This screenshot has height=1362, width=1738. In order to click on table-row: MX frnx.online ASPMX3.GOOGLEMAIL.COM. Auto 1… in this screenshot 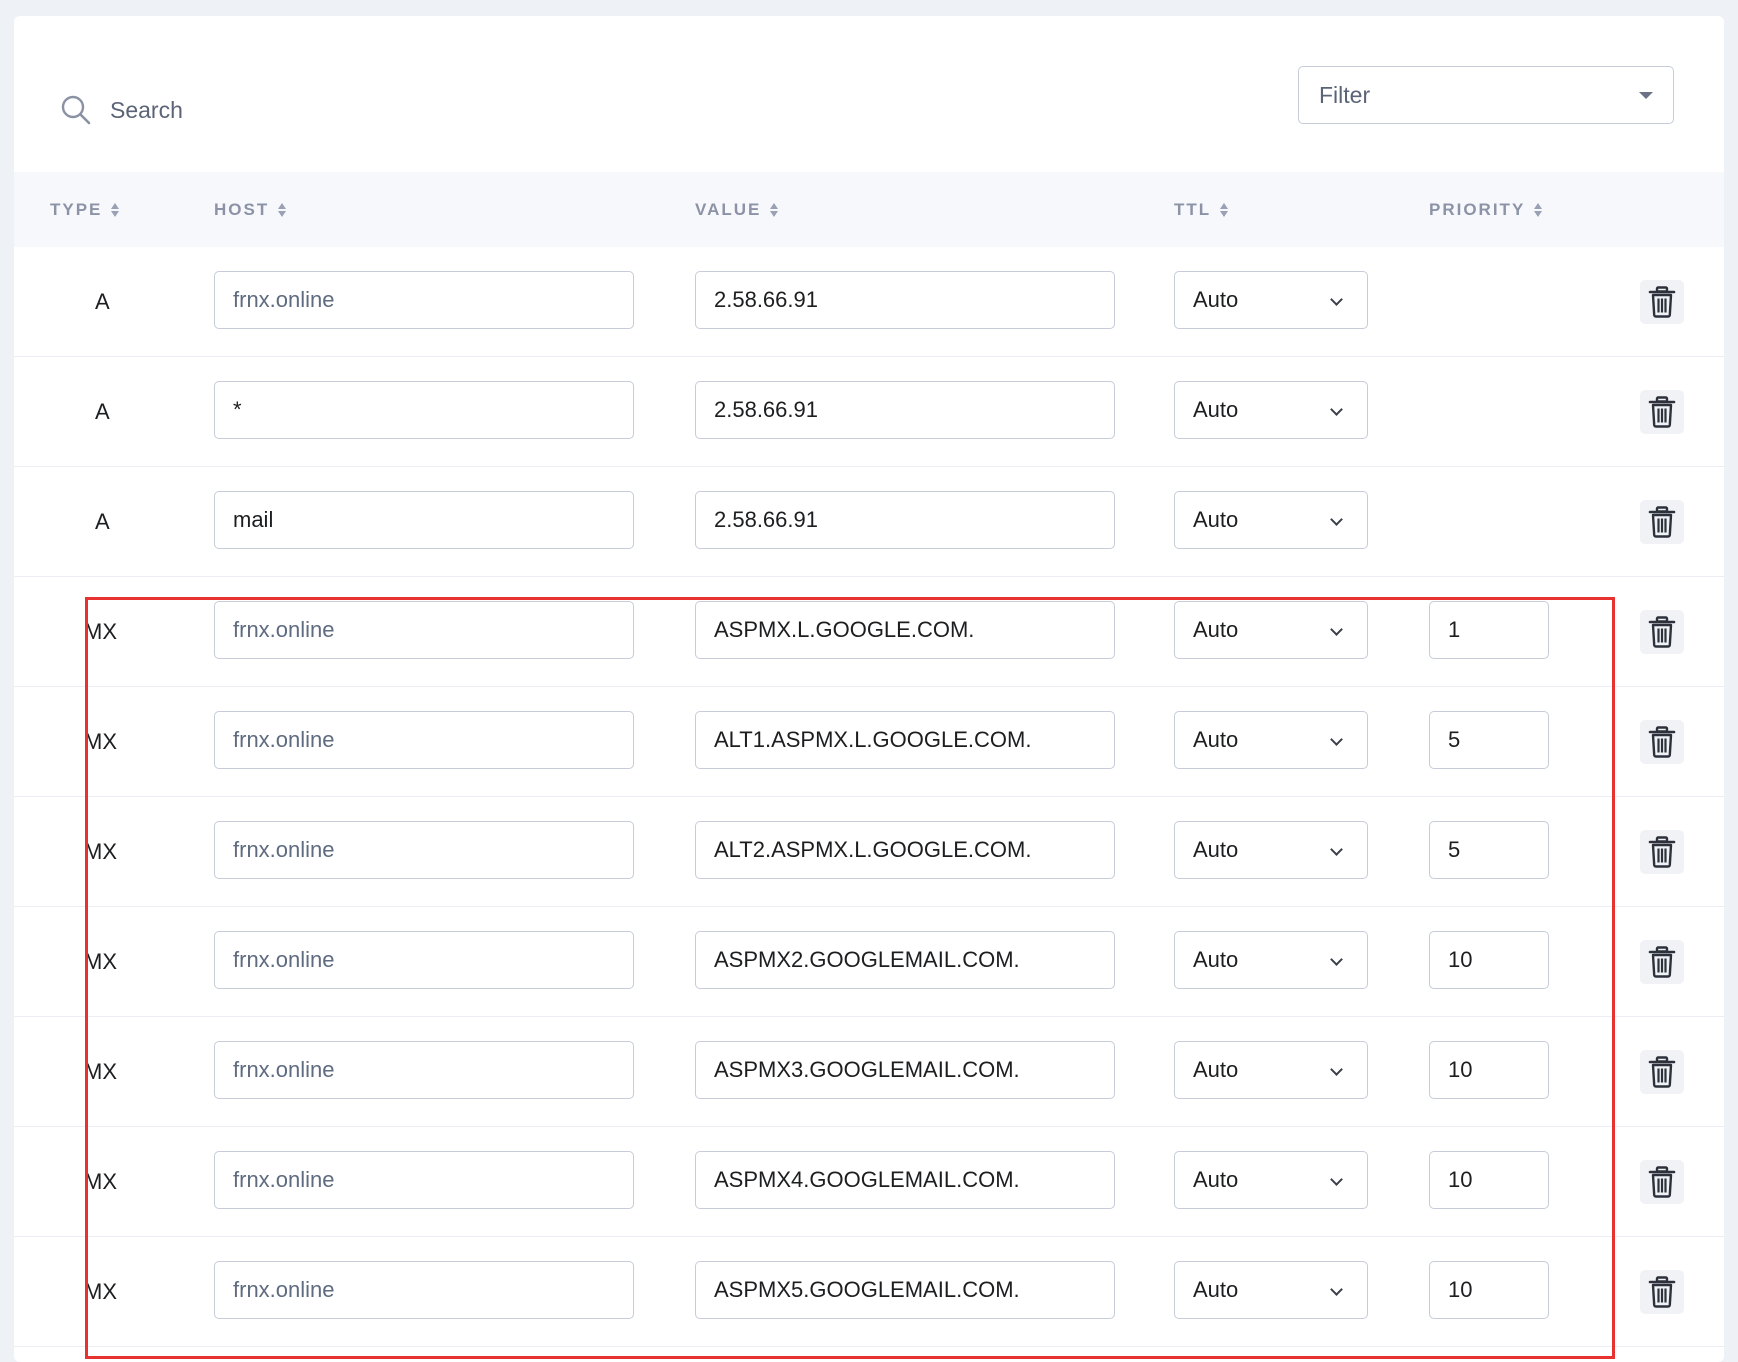, I will do `click(869, 1072)`.